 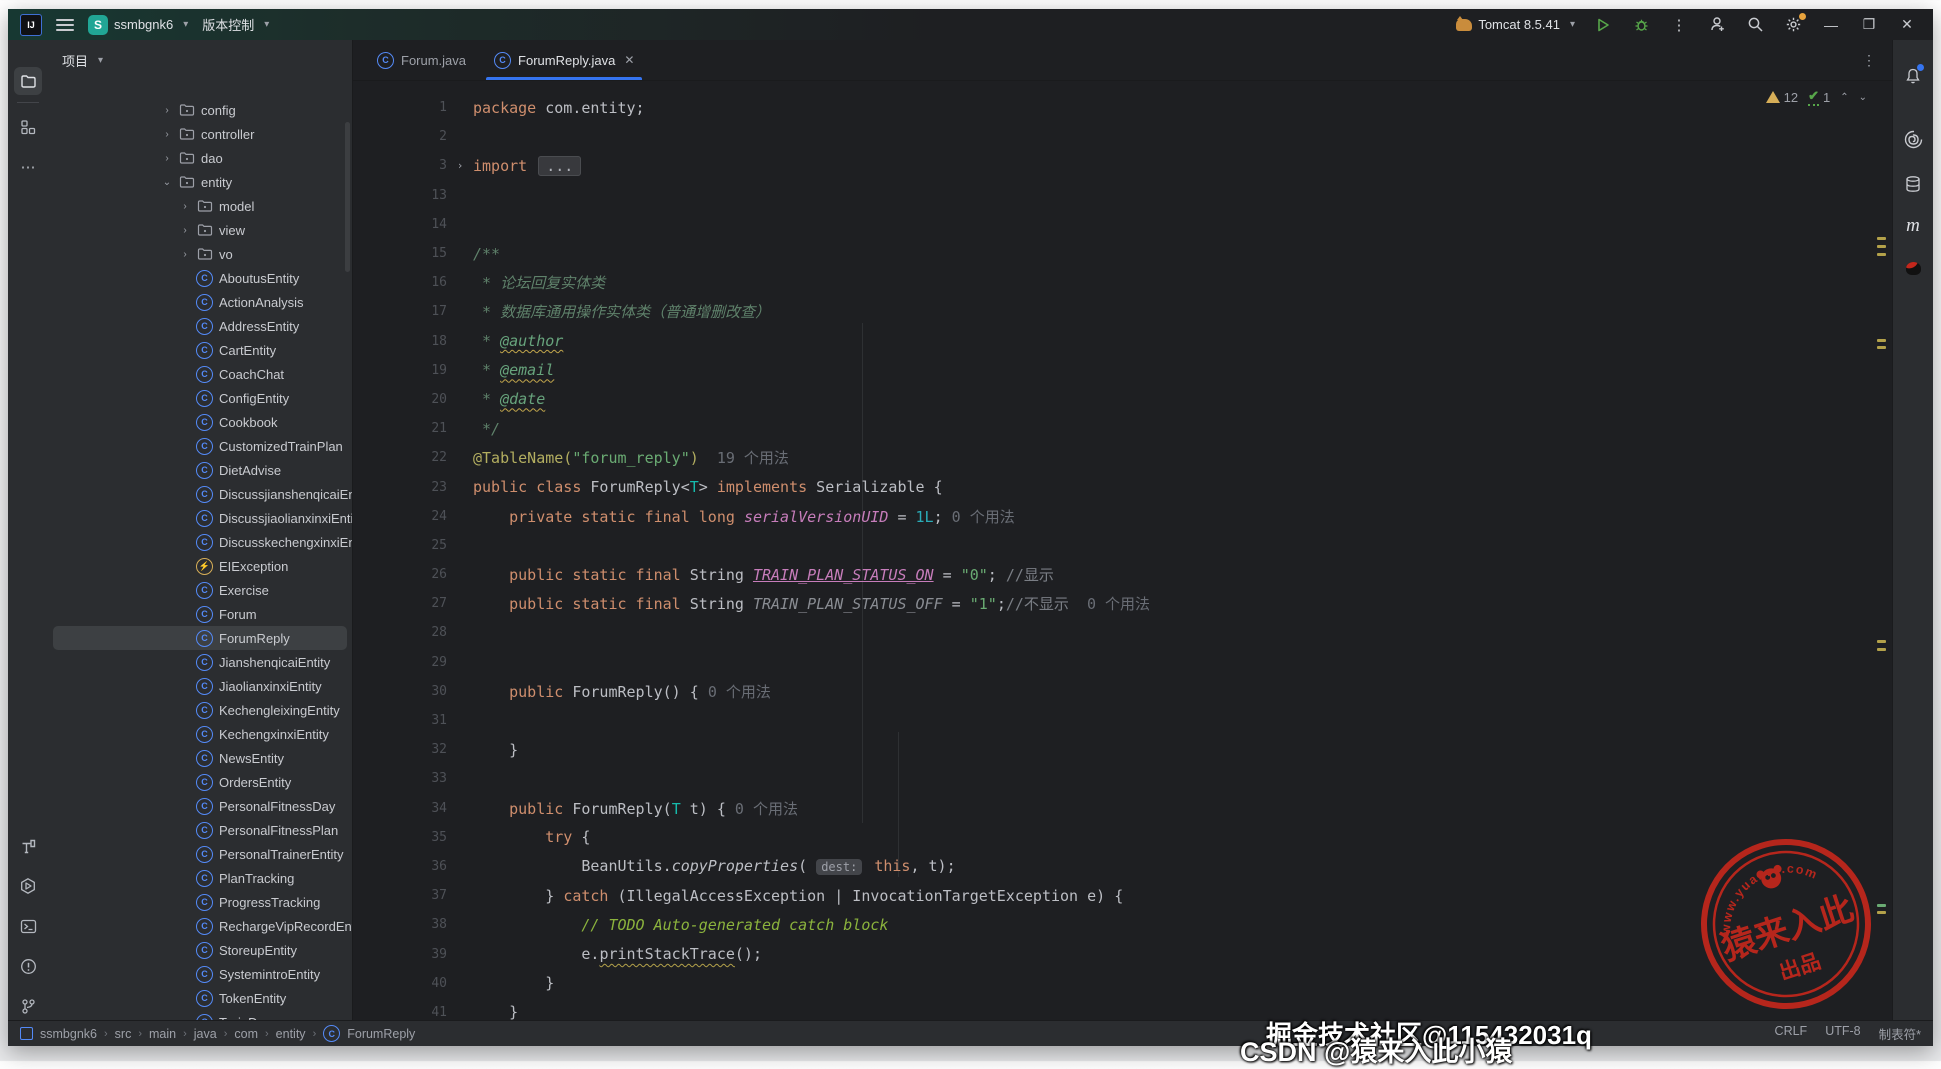 What do you see at coordinates (1123, 311) in the screenshot?
I see `code-line: 17 * 数据库通用操作实体类（普通增删改查）` at bounding box center [1123, 311].